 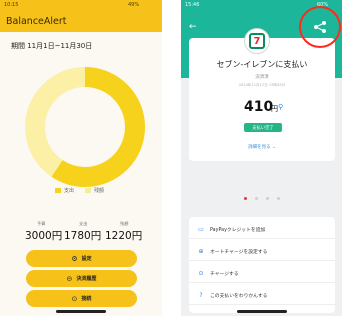 What do you see at coordinates (201, 229) in the screenshot?
I see `card-icon: ▭` at bounding box center [201, 229].